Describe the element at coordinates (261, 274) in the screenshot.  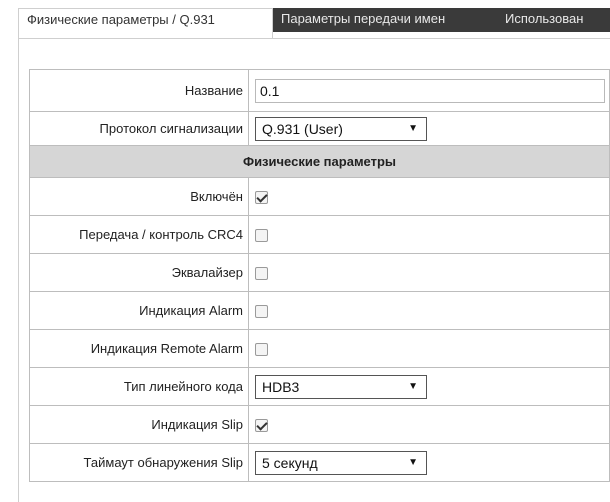
I see `equalizer-checkbox` at that location.